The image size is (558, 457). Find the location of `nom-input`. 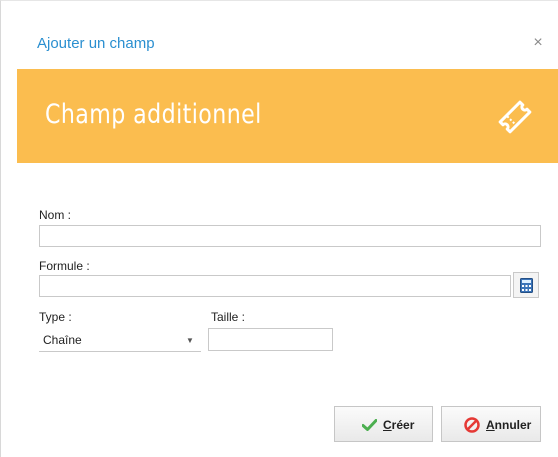

nom-input is located at coordinates (290, 236).